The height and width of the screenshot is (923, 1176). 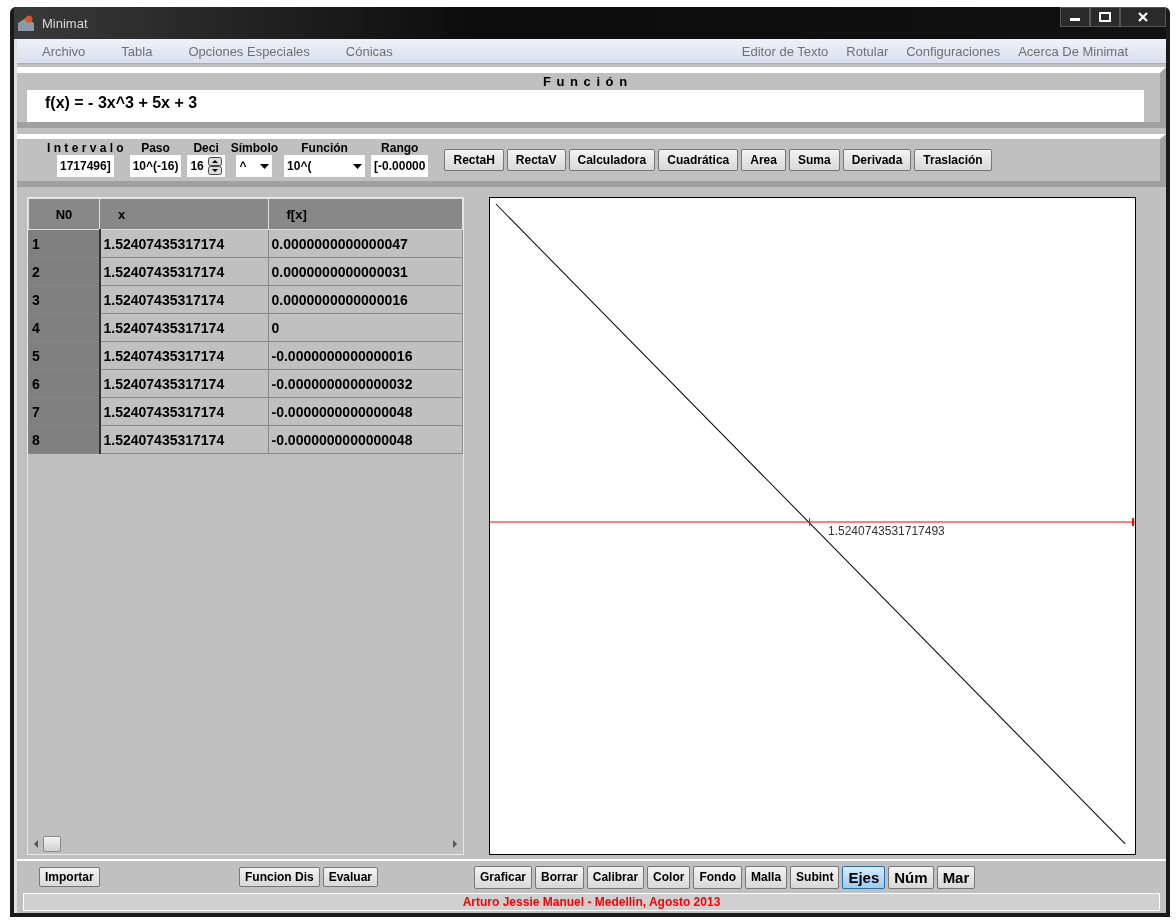 I want to click on menu-item: Configuraciones, so click(x=953, y=51).